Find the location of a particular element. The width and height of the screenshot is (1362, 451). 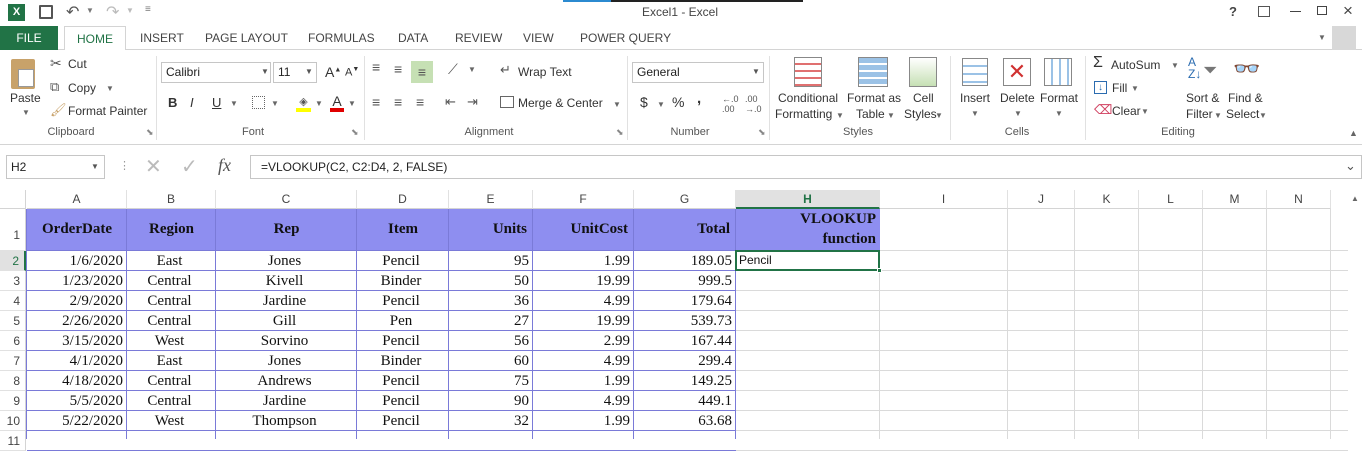

fill-color-icon: ◈ is located at coordinates (303, 103).